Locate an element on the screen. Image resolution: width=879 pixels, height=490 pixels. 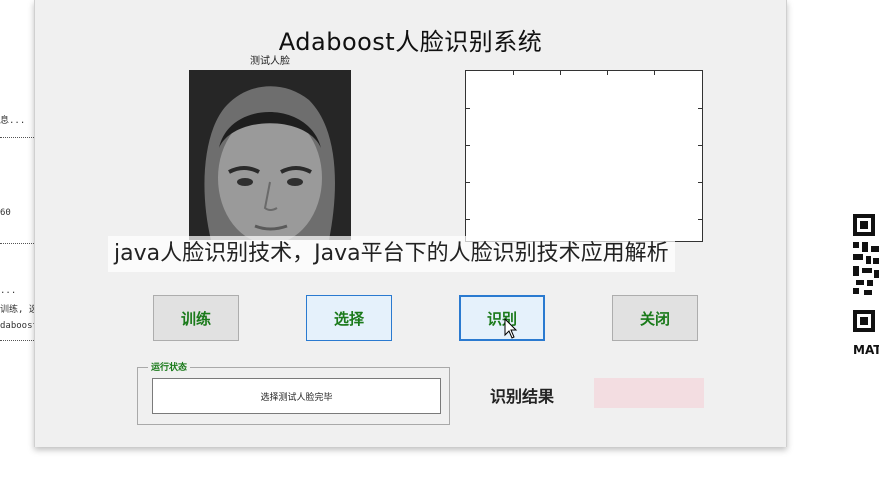
qr-caption: MAT is located at coordinates (866, 350).